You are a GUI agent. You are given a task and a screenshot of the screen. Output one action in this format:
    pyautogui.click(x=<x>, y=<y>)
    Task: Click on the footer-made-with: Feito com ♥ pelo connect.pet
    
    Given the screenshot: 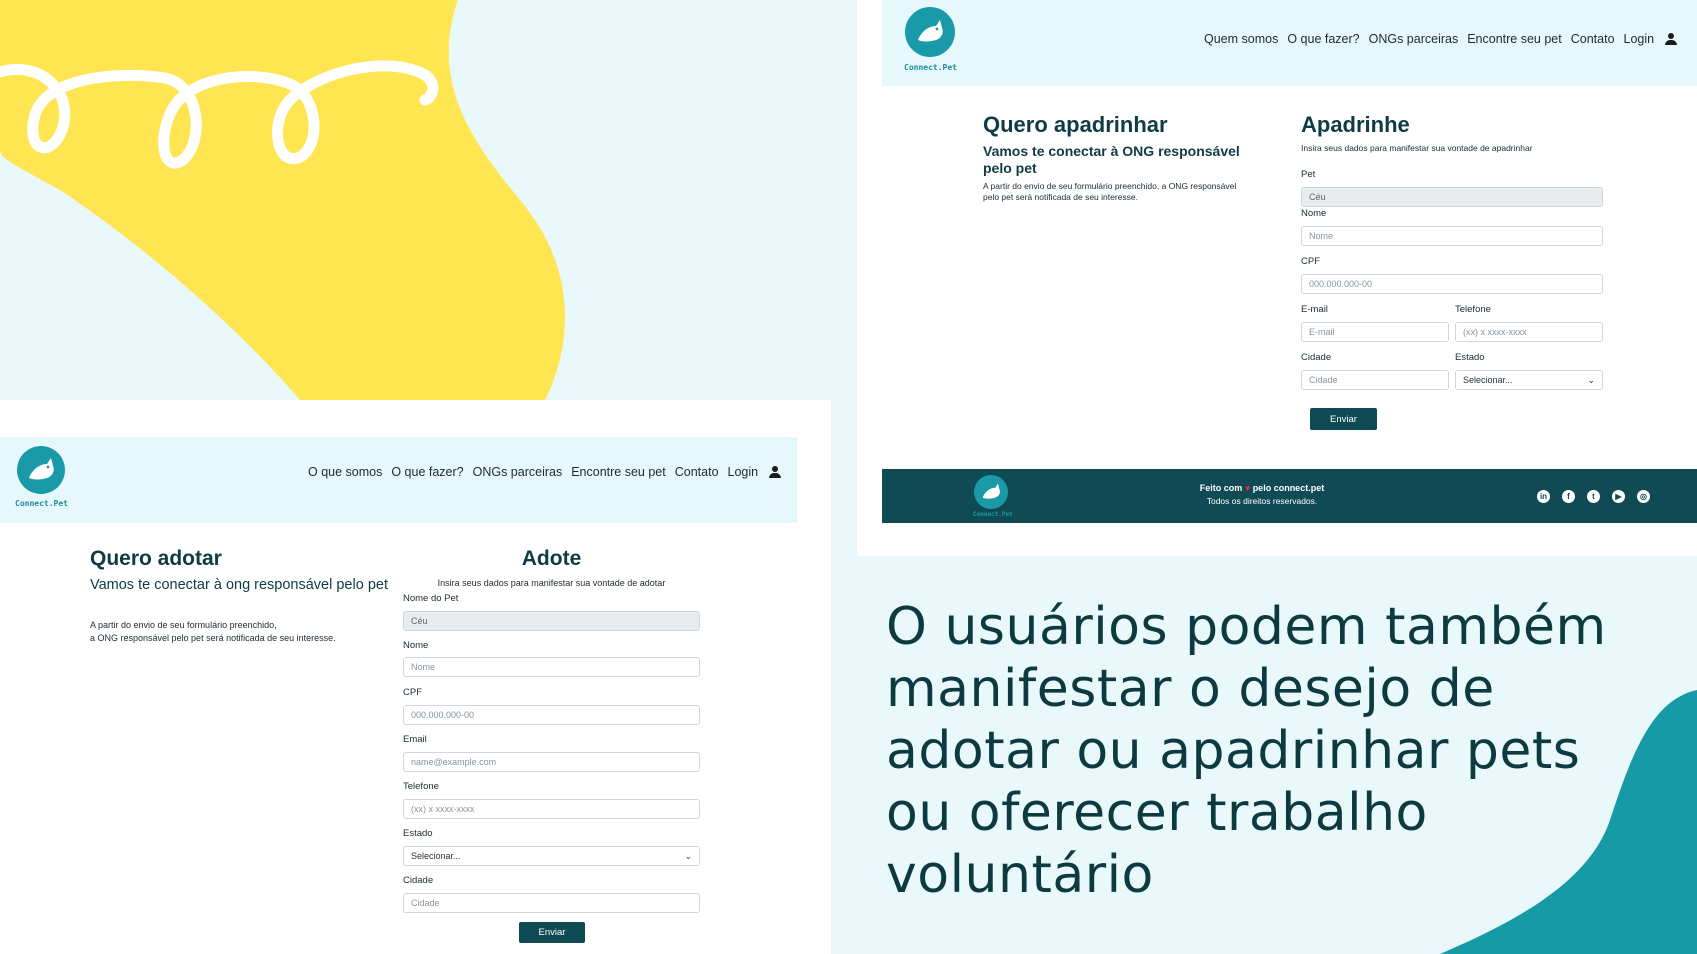 What is the action you would take?
    pyautogui.click(x=1262, y=488)
    